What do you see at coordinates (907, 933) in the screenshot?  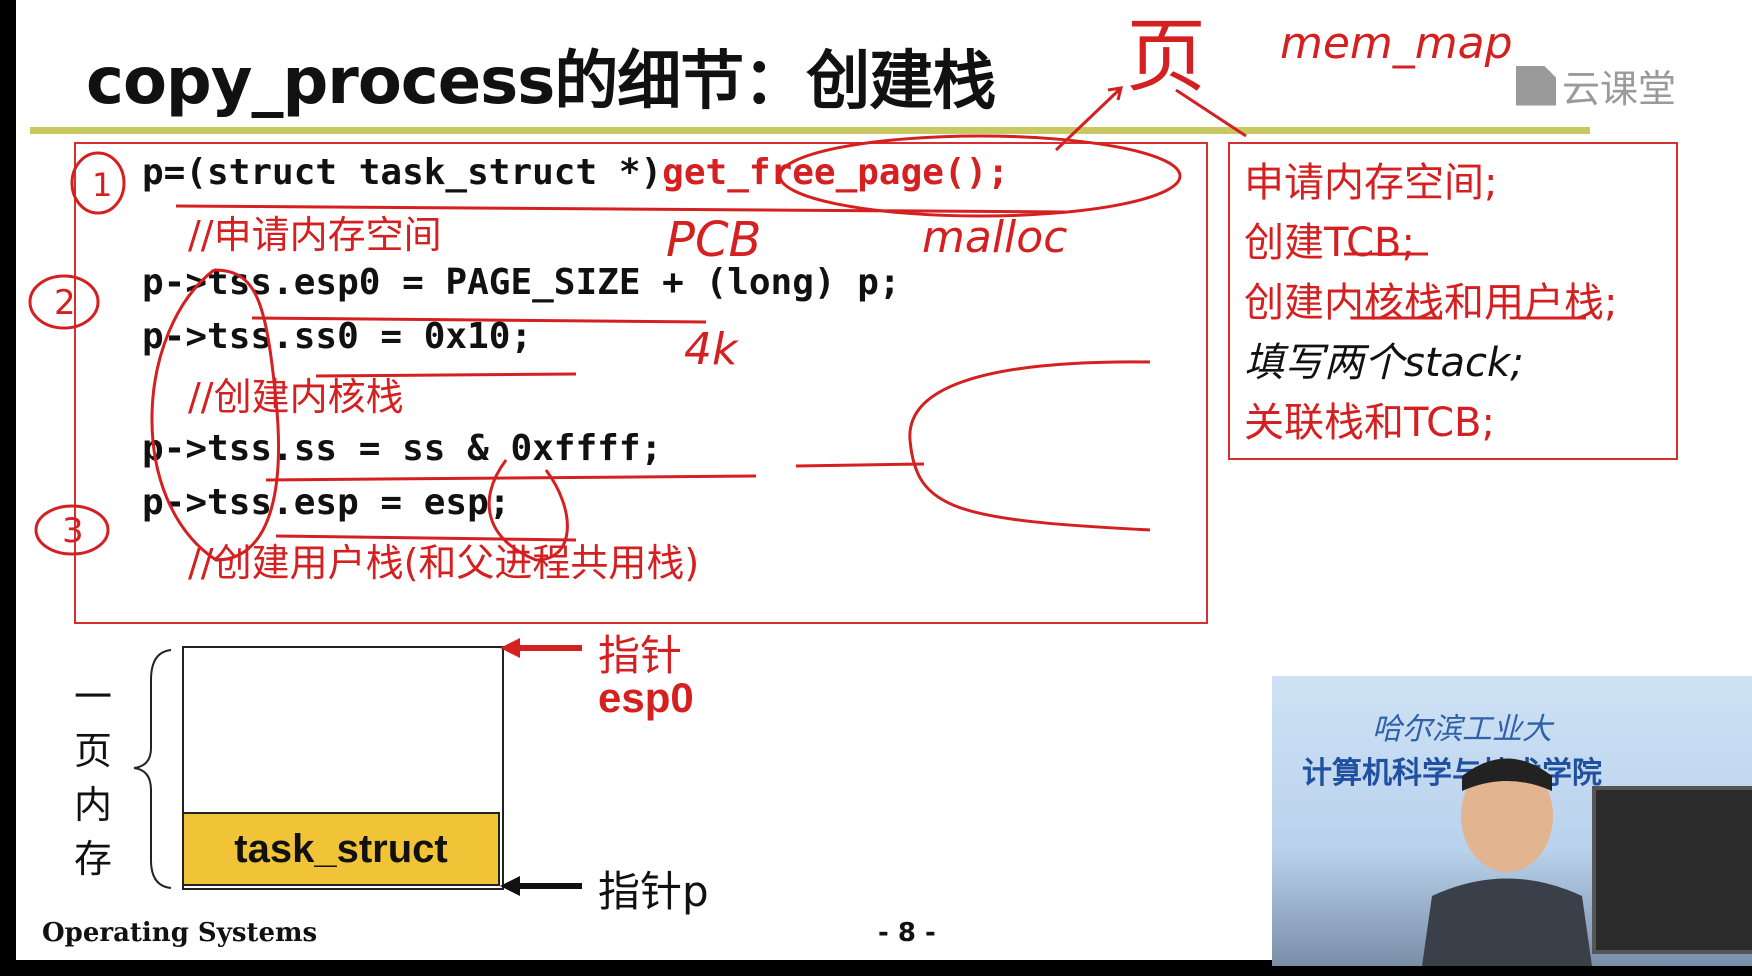 I see `page-number: - 8 -` at bounding box center [907, 933].